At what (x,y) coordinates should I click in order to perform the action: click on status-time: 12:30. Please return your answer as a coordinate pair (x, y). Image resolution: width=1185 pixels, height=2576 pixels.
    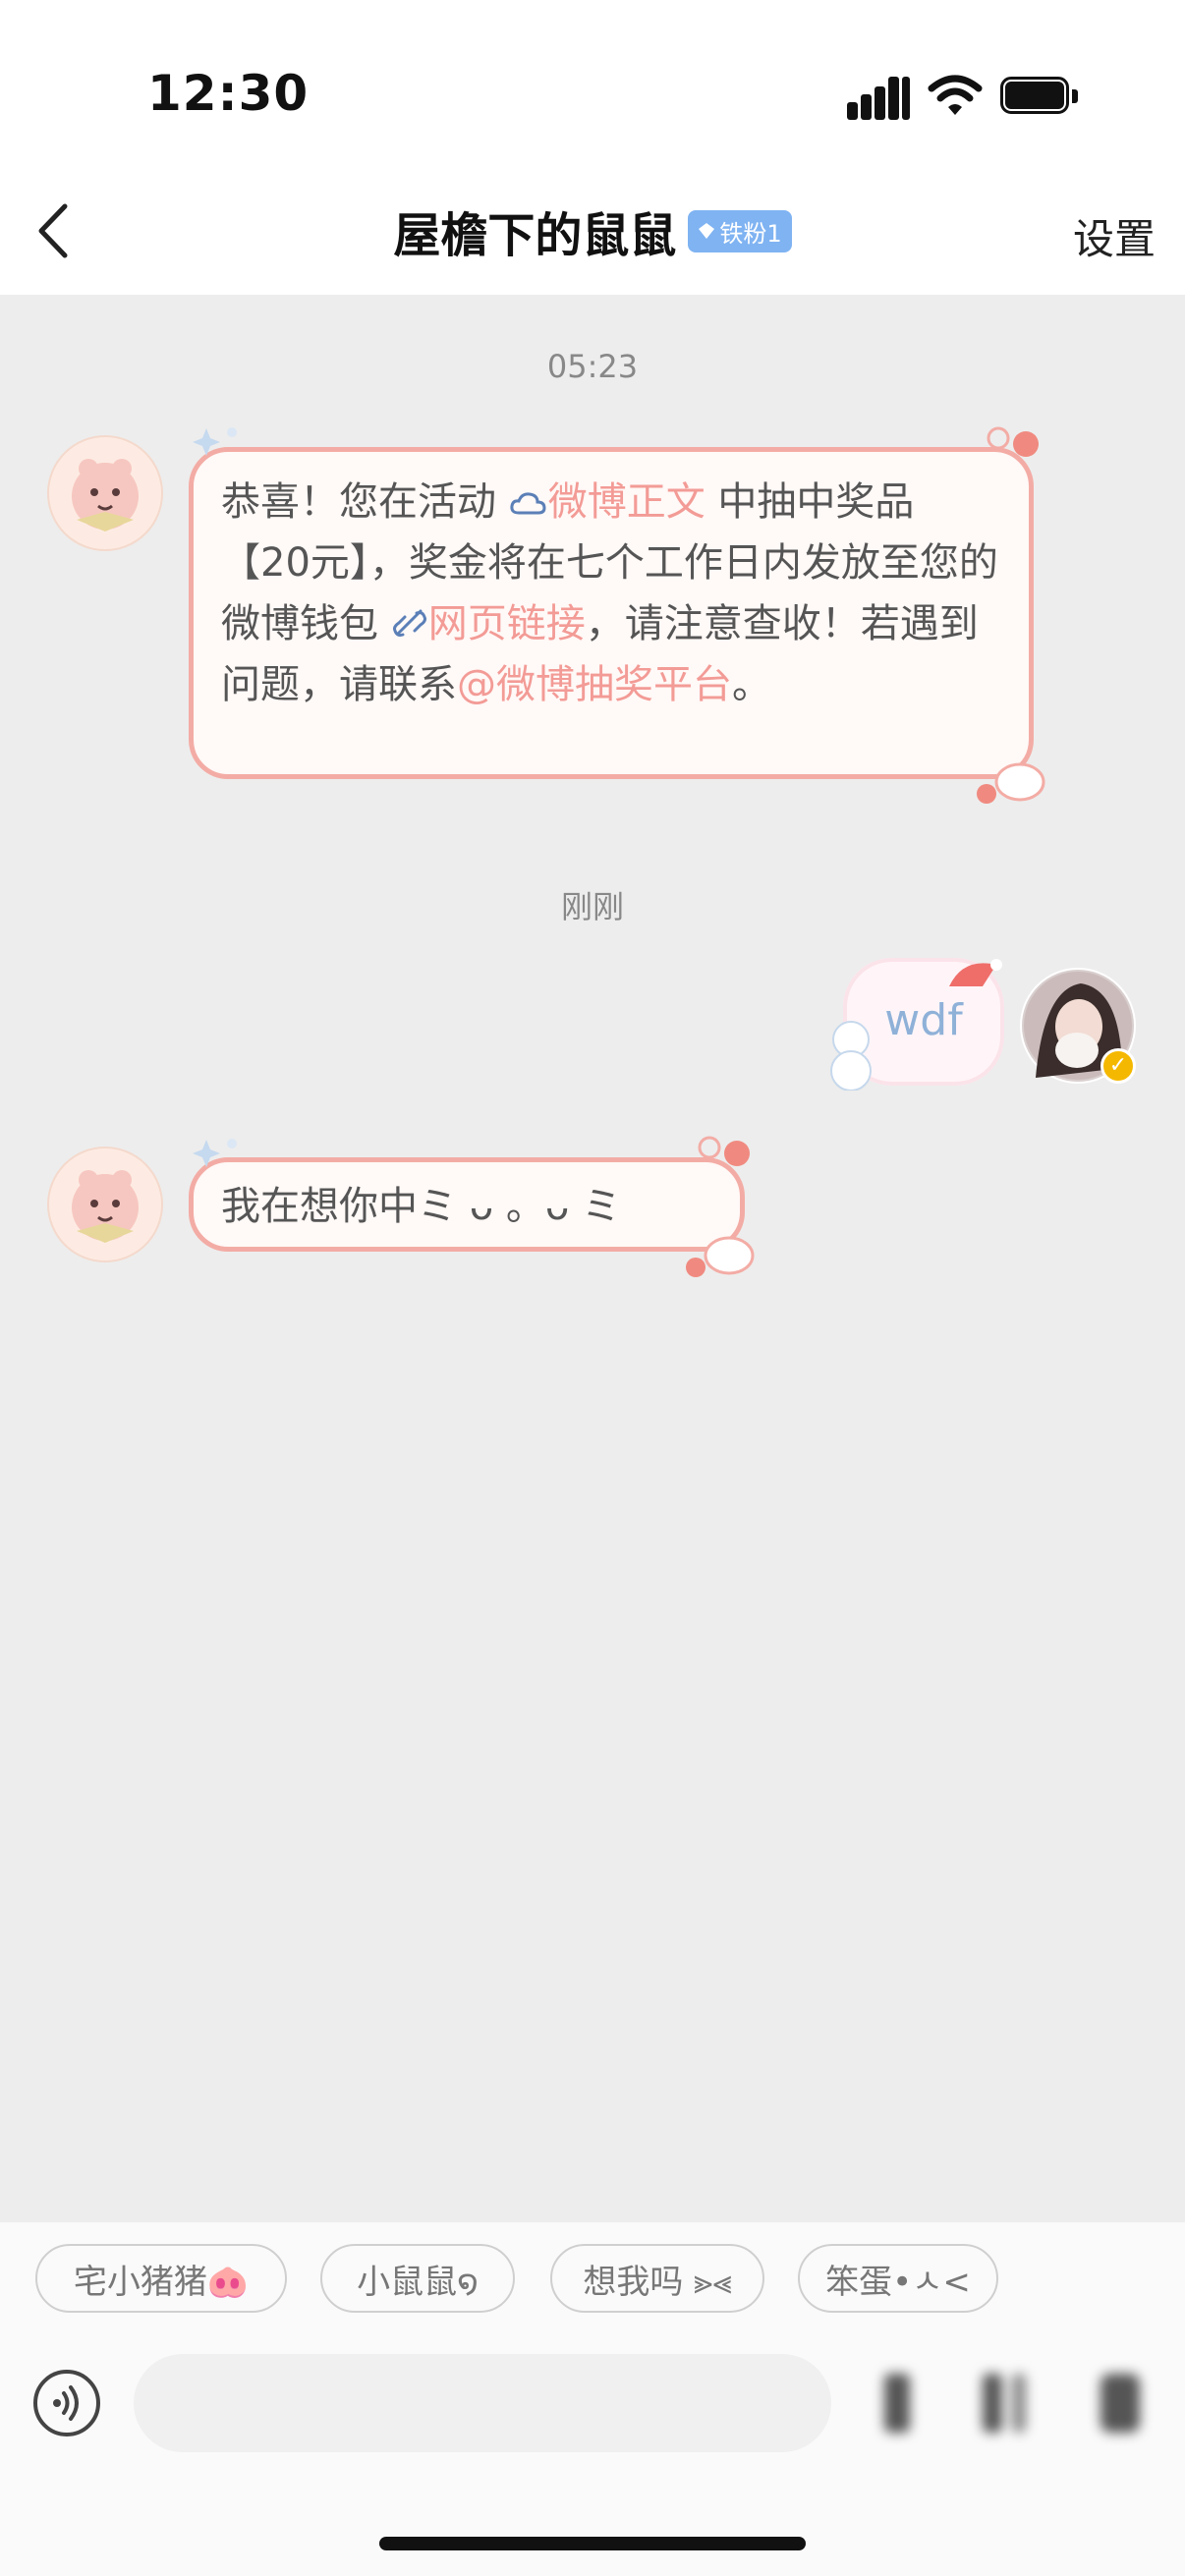
    Looking at the image, I should click on (229, 93).